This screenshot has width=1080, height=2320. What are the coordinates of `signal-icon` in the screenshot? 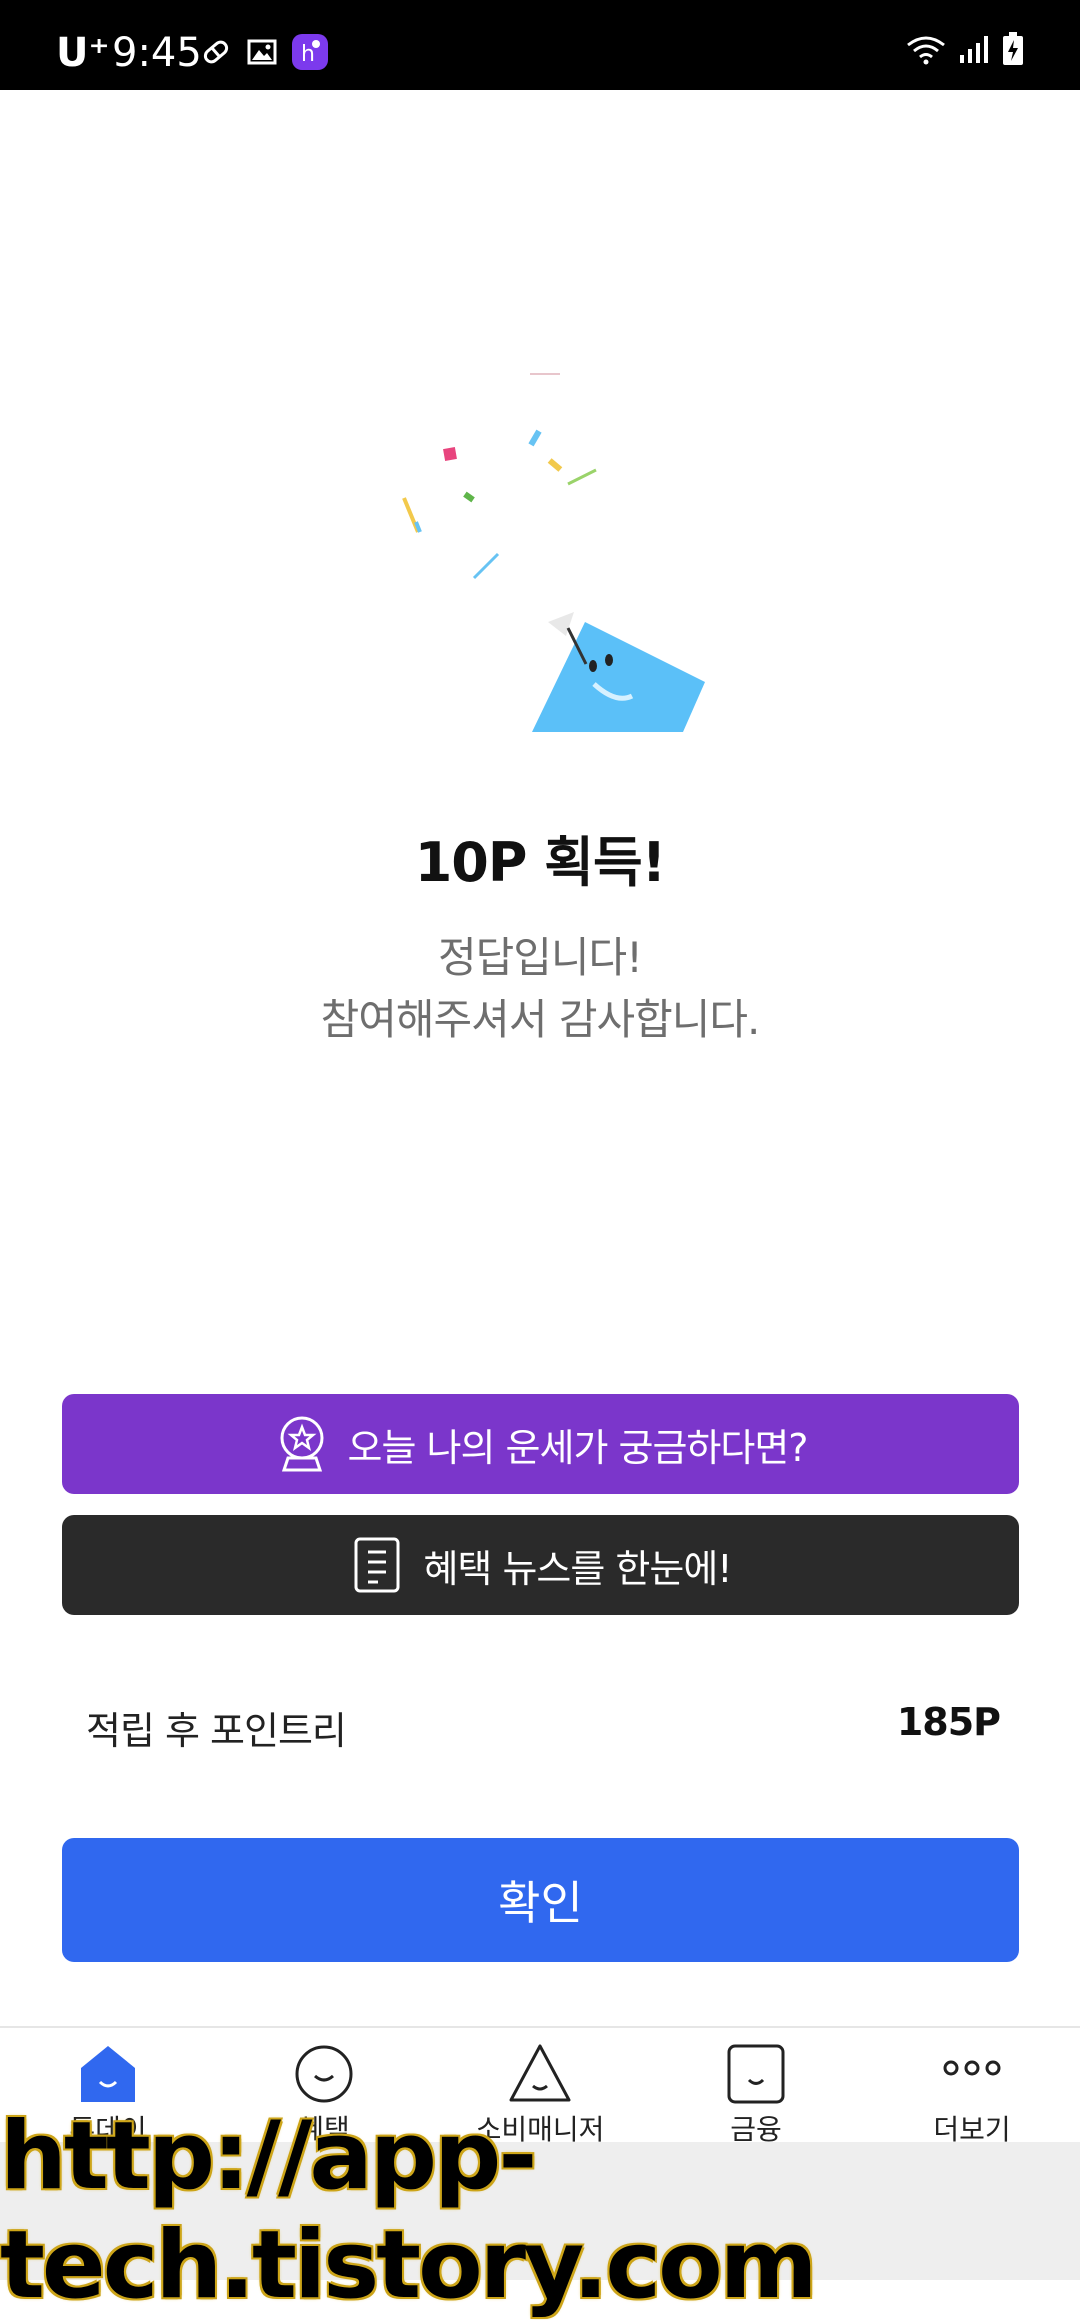 It's located at (975, 51).